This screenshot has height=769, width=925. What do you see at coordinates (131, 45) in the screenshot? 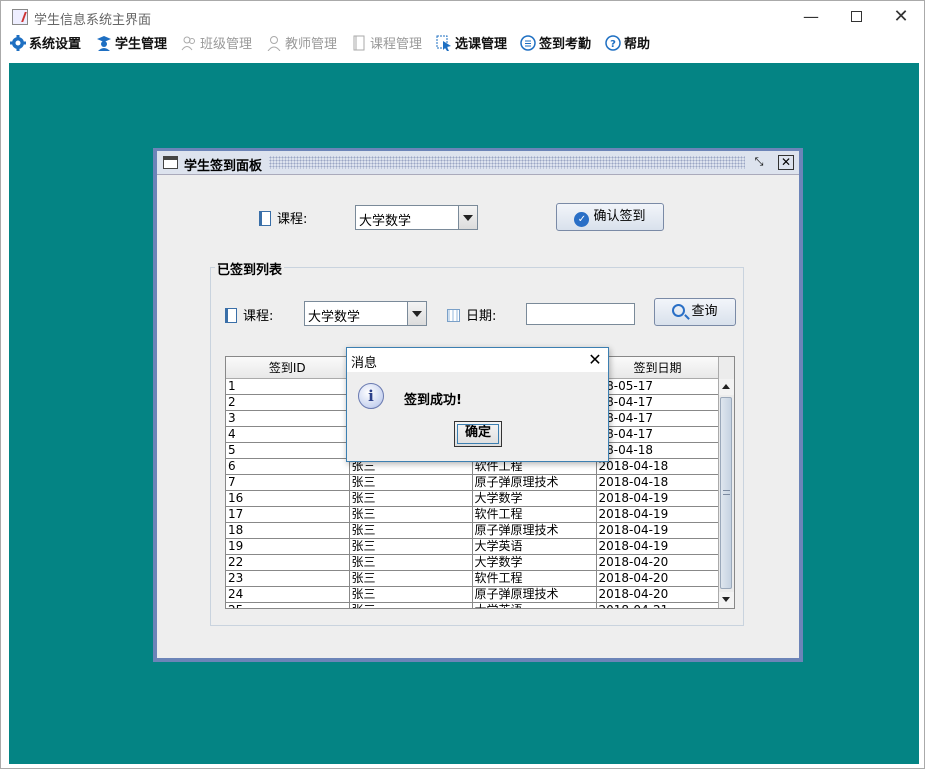
I see `menu-student-management: 学生管理` at bounding box center [131, 45].